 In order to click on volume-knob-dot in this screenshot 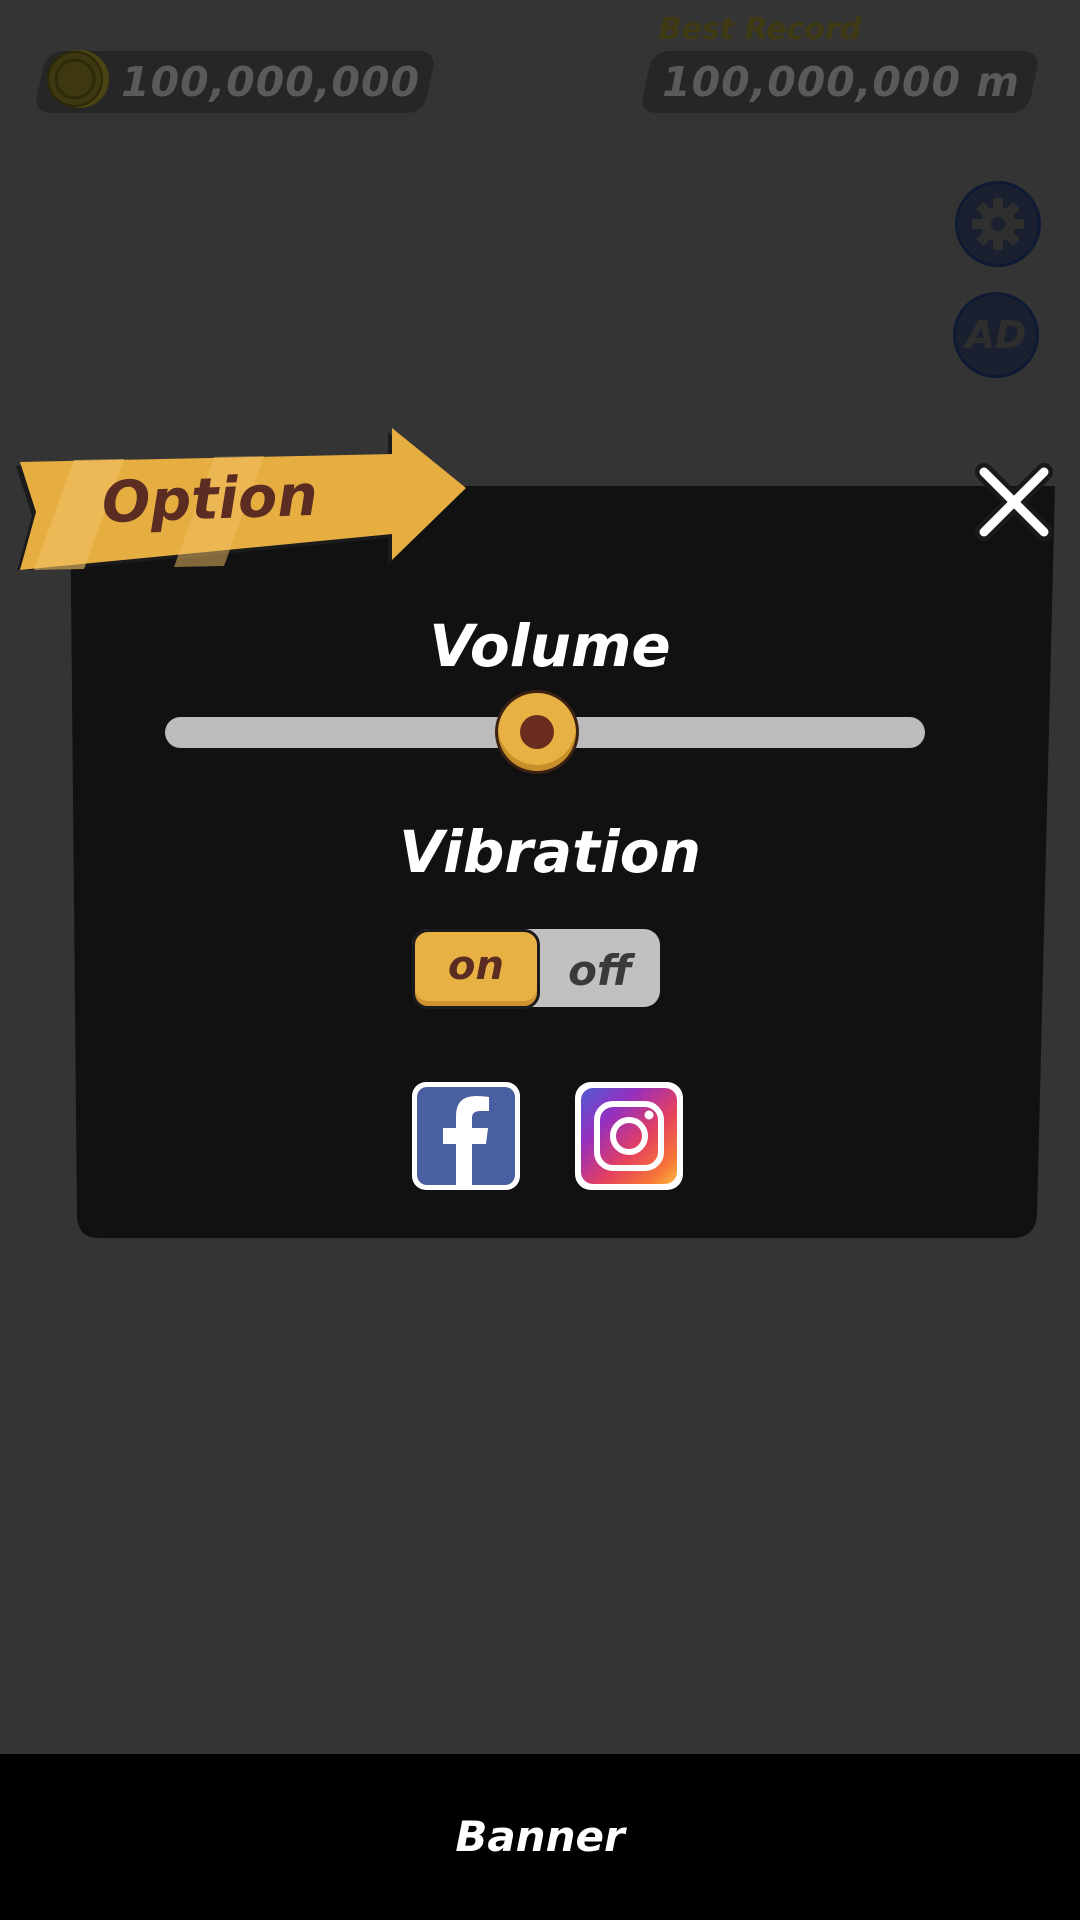, I will do `click(537, 732)`.